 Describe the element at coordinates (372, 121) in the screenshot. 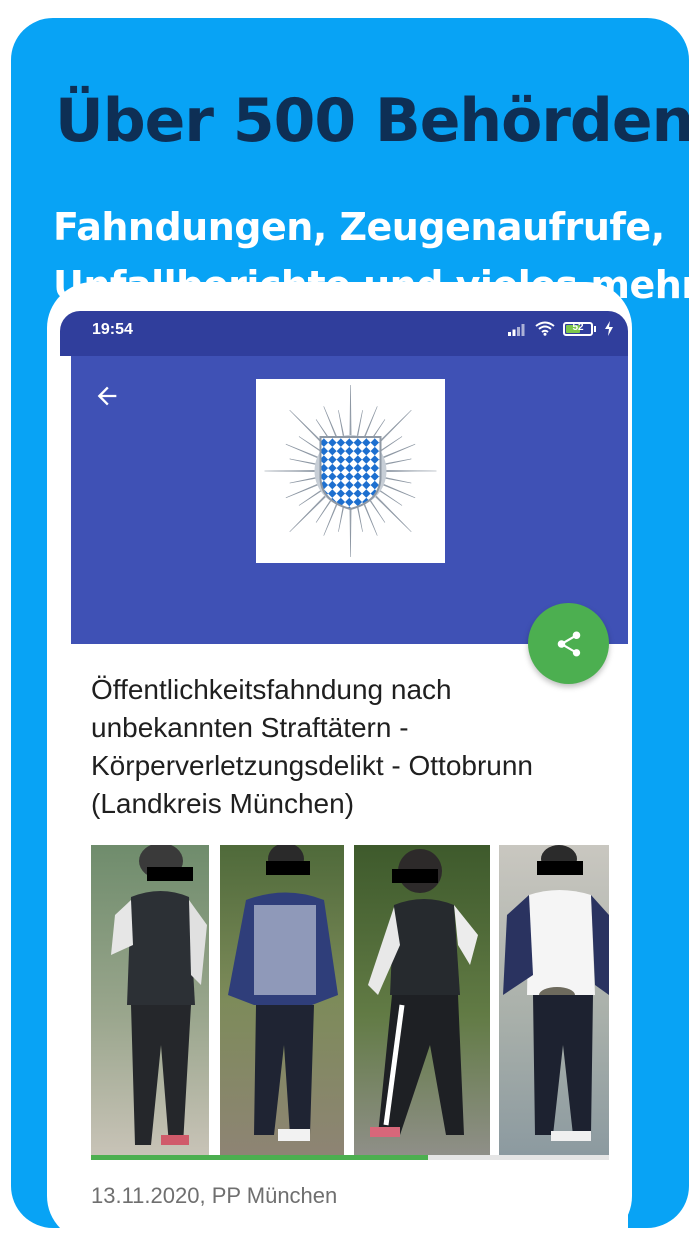

I see `promo-headline: Über 500 Behörden` at that location.